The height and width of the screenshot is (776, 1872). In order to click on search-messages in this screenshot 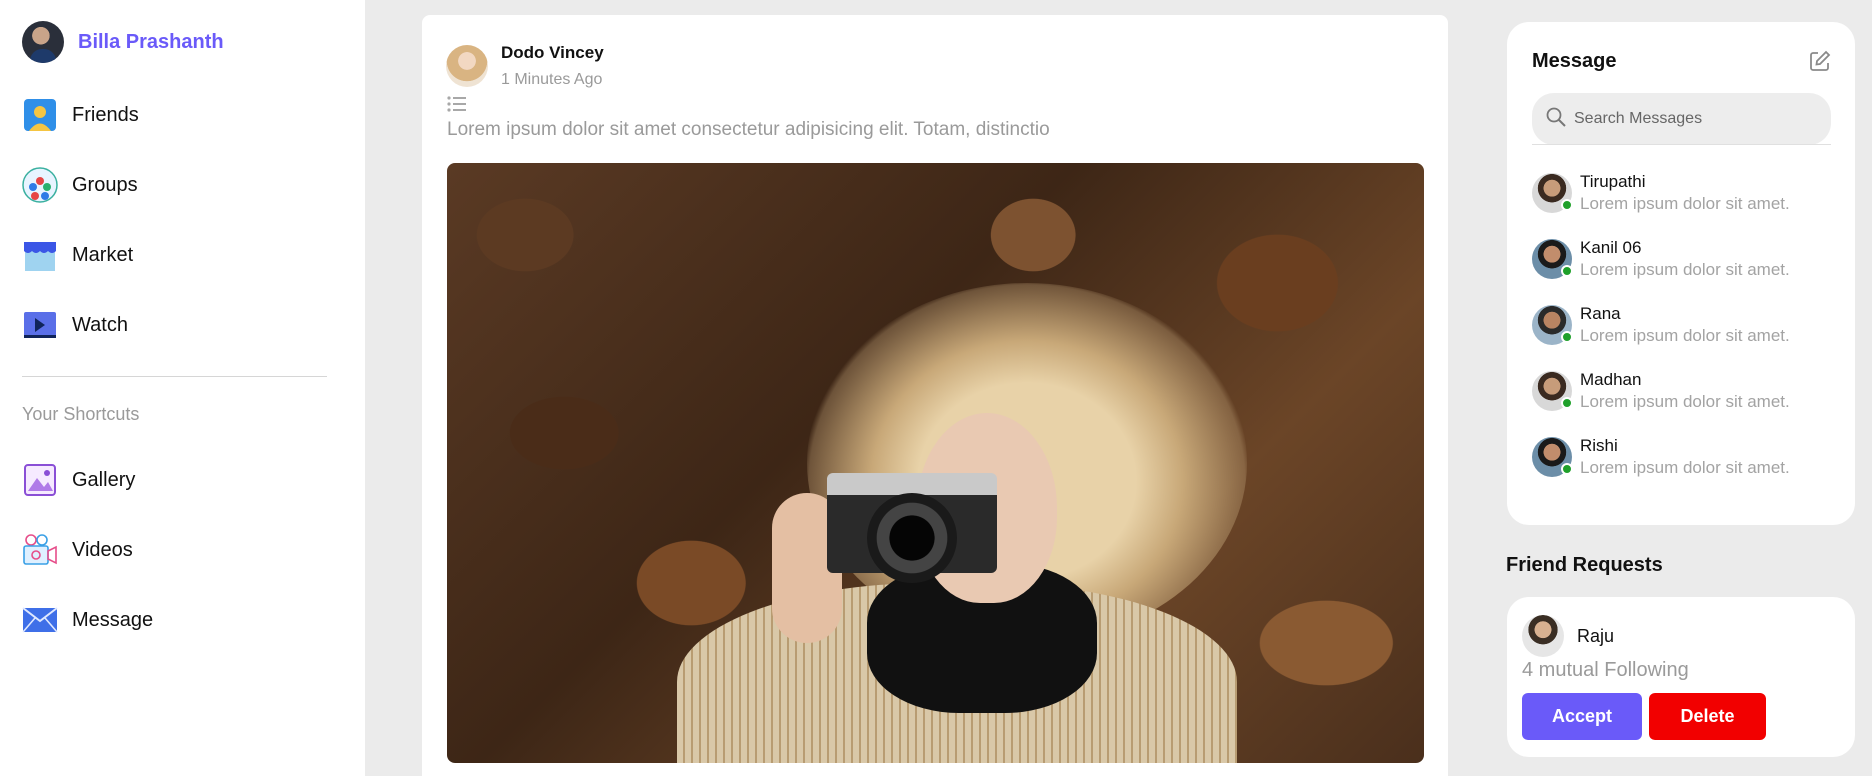, I will do `click(1681, 119)`.